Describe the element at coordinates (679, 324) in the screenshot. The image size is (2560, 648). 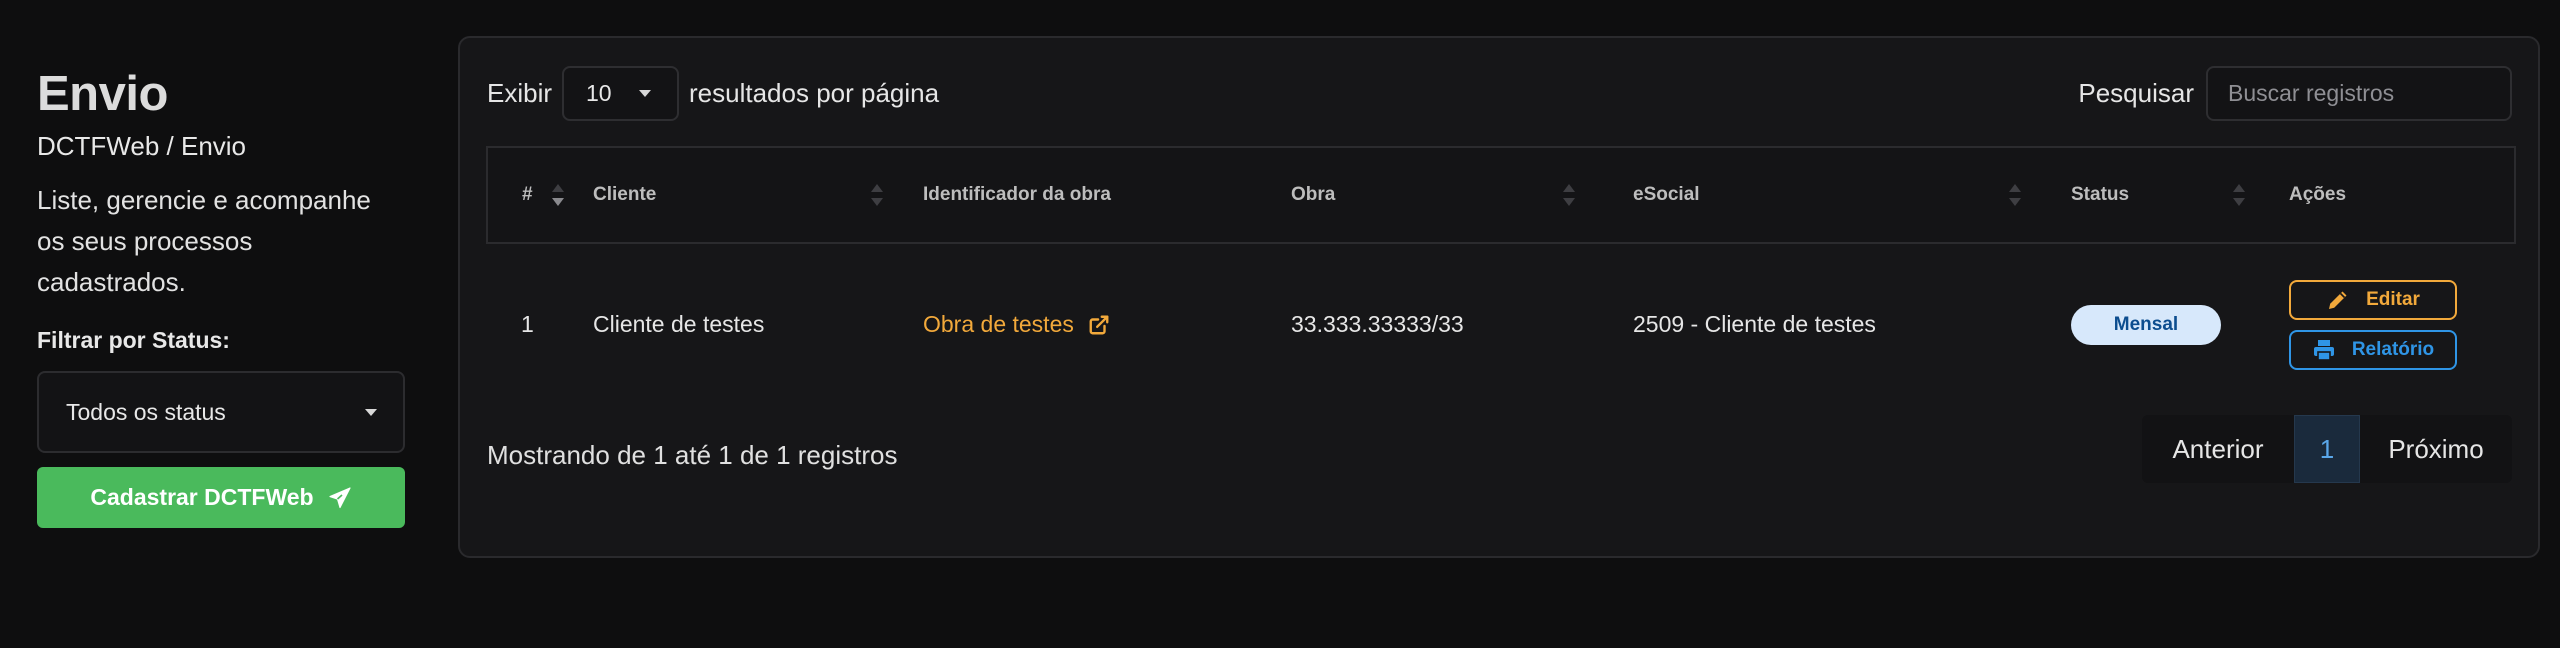
I see `cell-cliente: Cliente de testes` at that location.